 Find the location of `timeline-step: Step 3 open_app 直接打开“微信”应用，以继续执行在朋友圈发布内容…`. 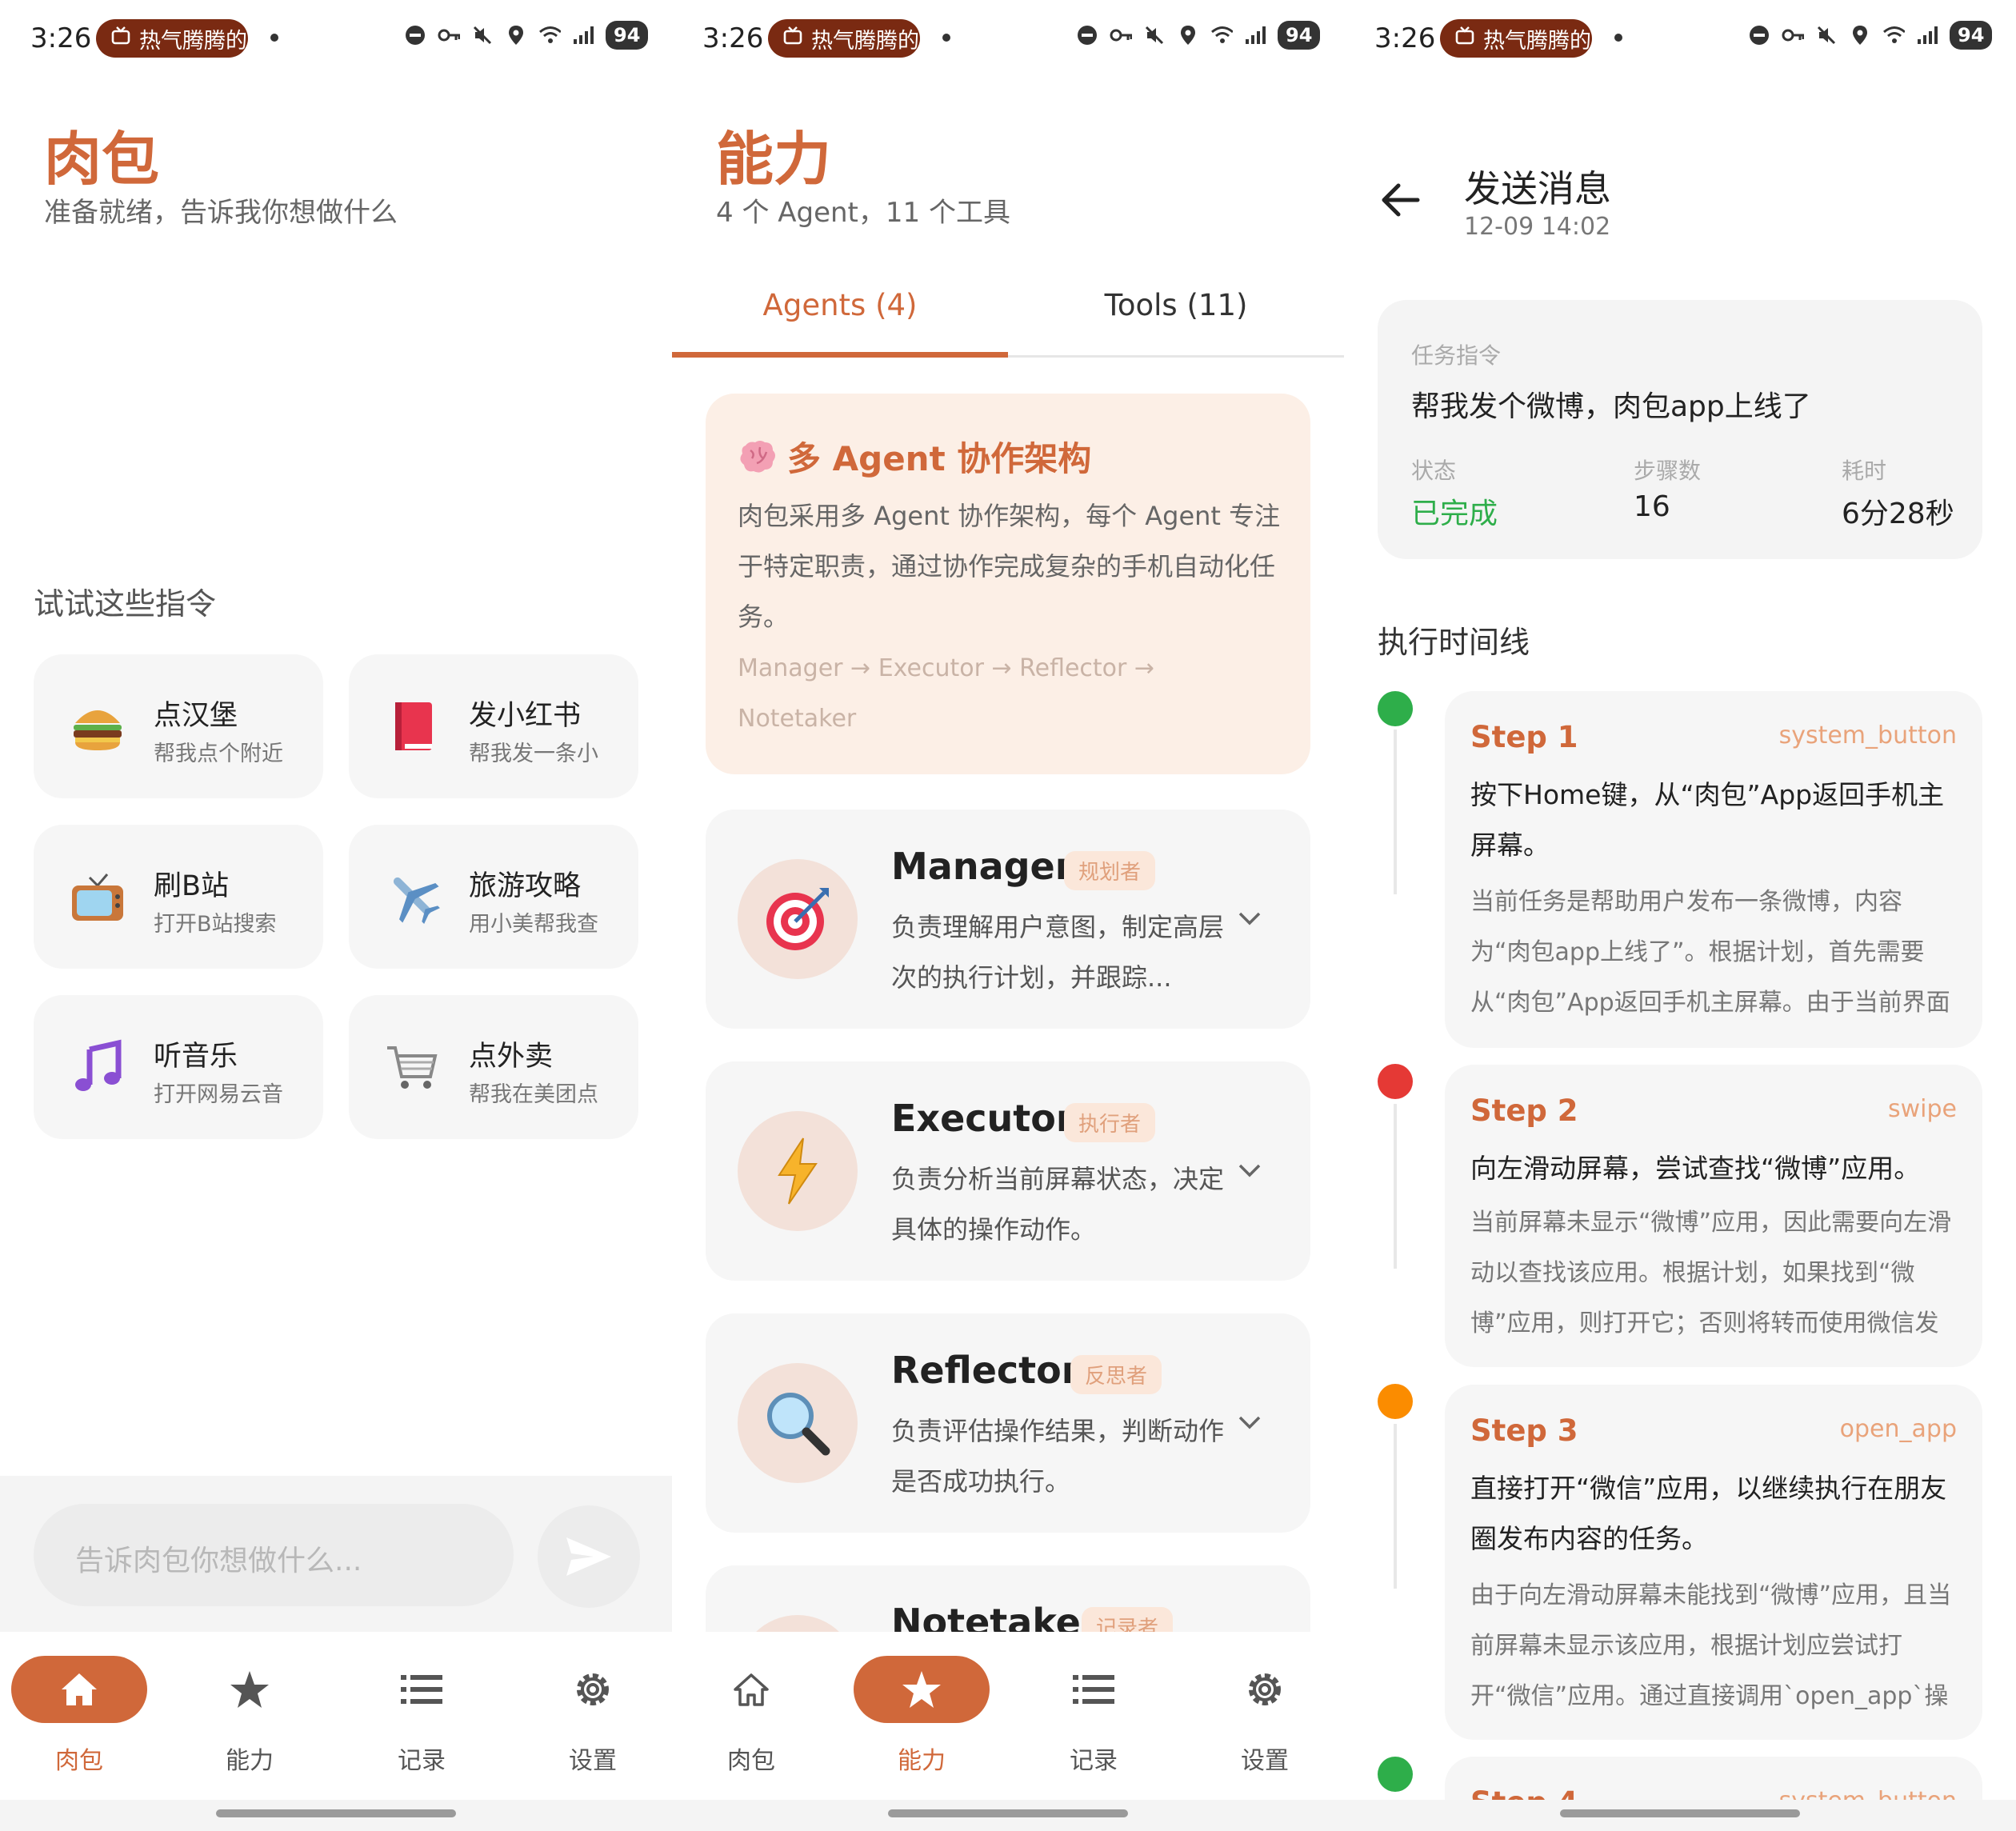

timeline-step: Step 3 open_app 直接打开“微信”应用，以继续执行在朋友圈发布内容… is located at coordinates (1713, 1562).